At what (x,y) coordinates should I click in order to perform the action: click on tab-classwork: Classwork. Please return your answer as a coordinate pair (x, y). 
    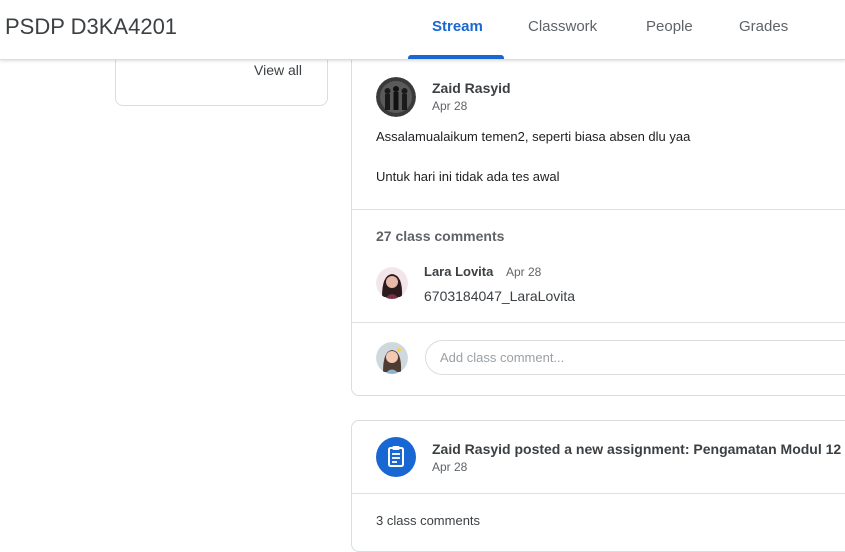
    Looking at the image, I should click on (562, 26).